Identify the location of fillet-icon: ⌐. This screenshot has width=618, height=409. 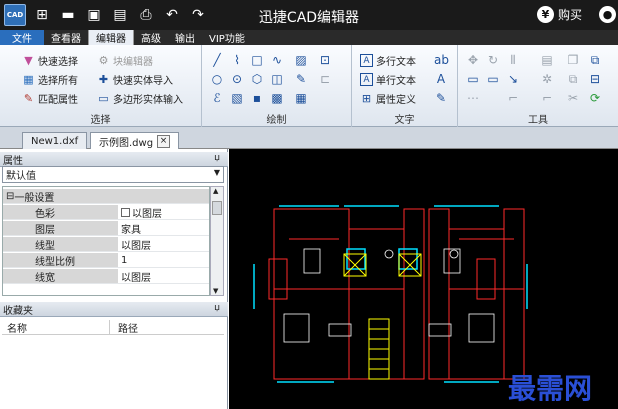
(547, 98).